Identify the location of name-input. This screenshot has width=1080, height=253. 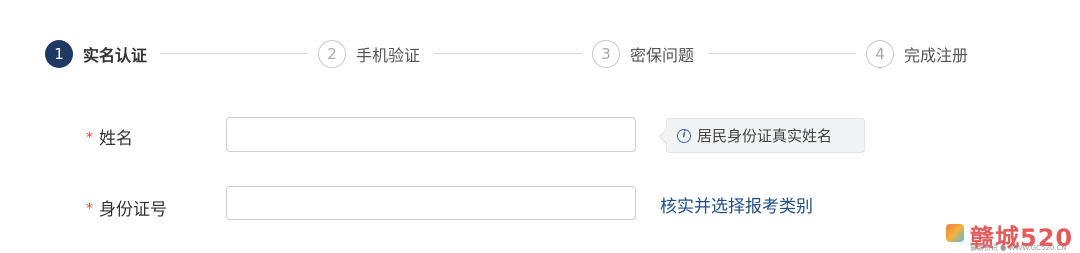
(431, 134).